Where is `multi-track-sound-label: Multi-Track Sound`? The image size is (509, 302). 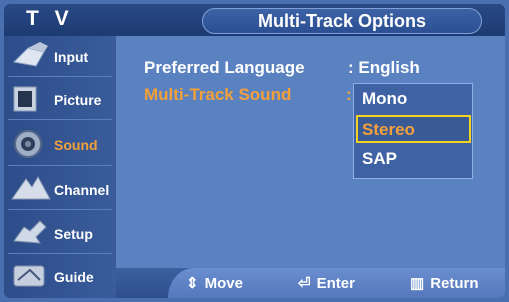
multi-track-sound-label: Multi-Track Sound is located at coordinates (218, 94).